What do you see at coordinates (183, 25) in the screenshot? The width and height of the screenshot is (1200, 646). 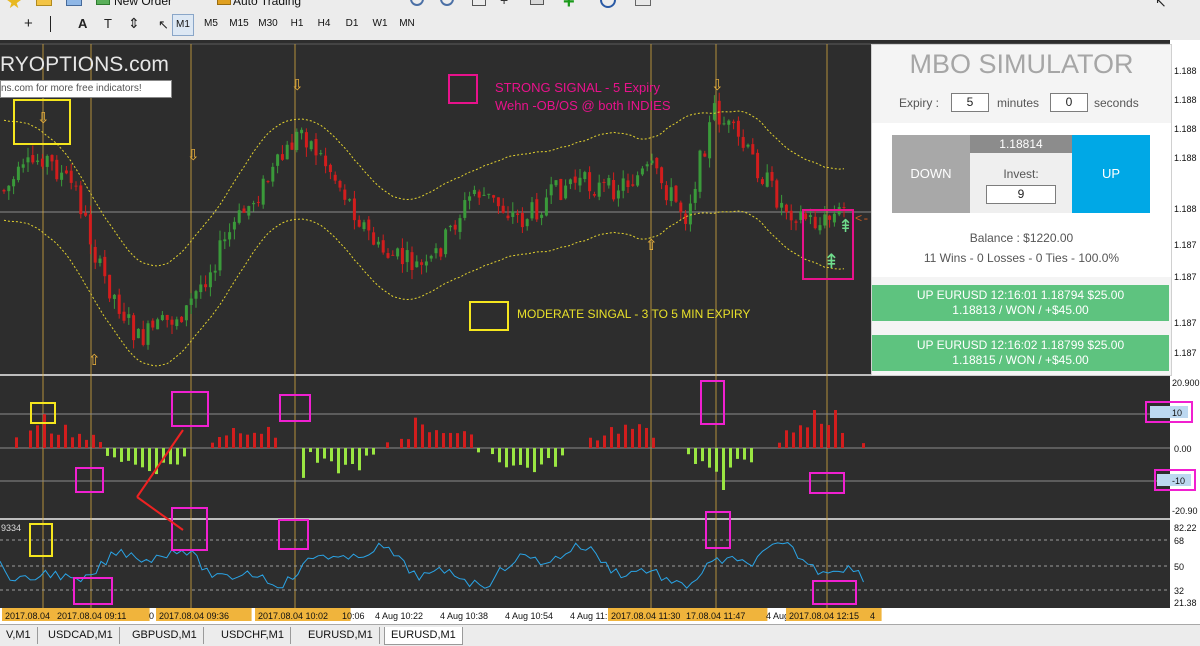 I see `timeframe-m1: M1` at bounding box center [183, 25].